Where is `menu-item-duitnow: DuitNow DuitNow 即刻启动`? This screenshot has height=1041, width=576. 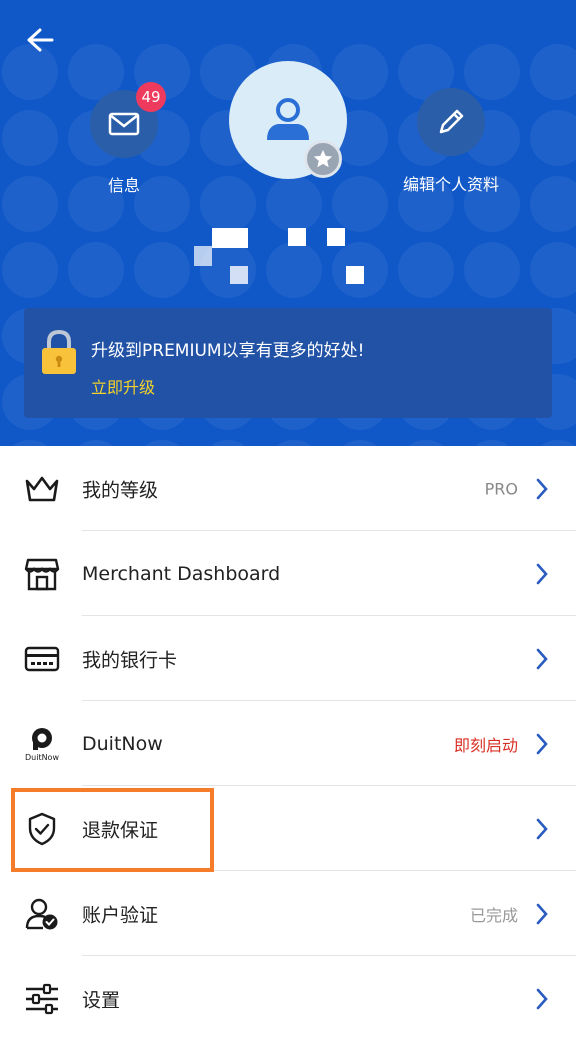
menu-item-duitnow: DuitNow DuitNow 即刻启动 is located at coordinates (288, 743).